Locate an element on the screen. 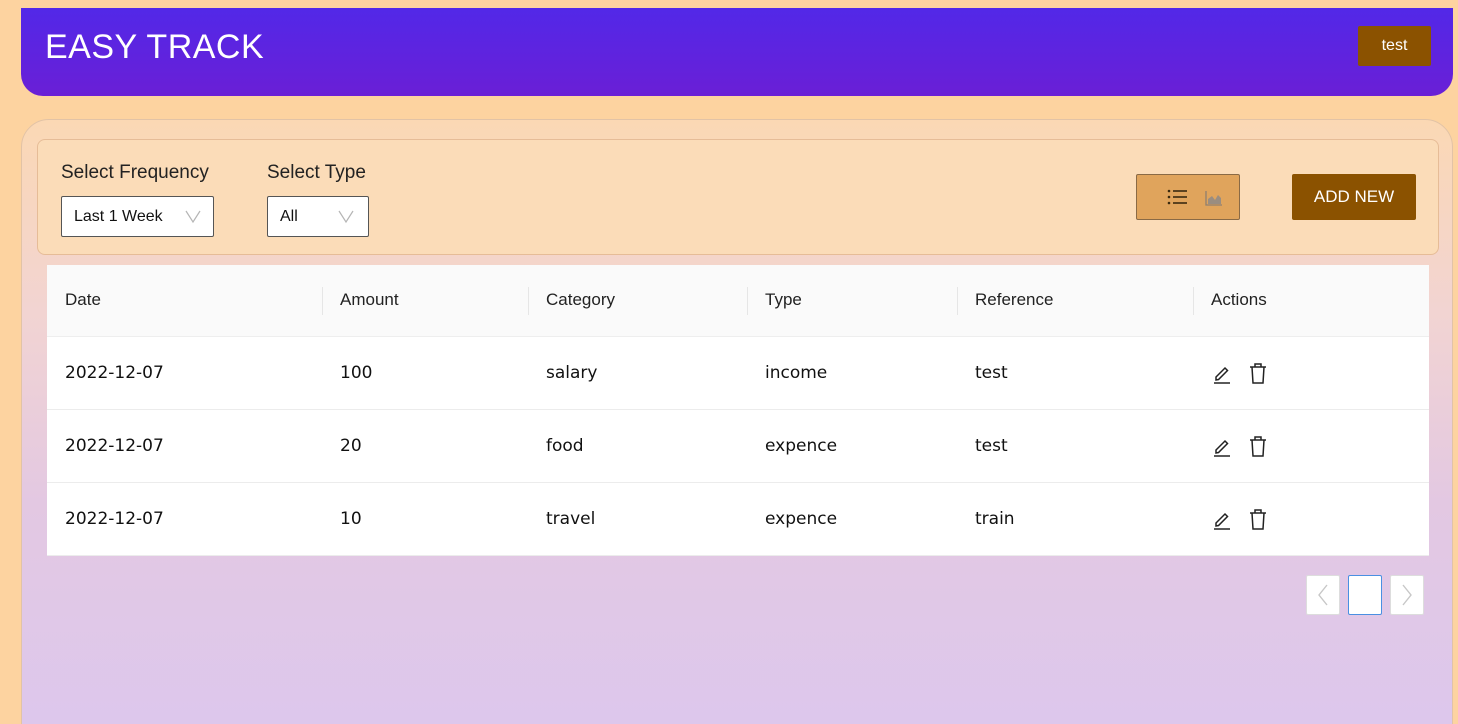 The width and height of the screenshot is (1458, 724). chevron-left-icon is located at coordinates (1323, 595).